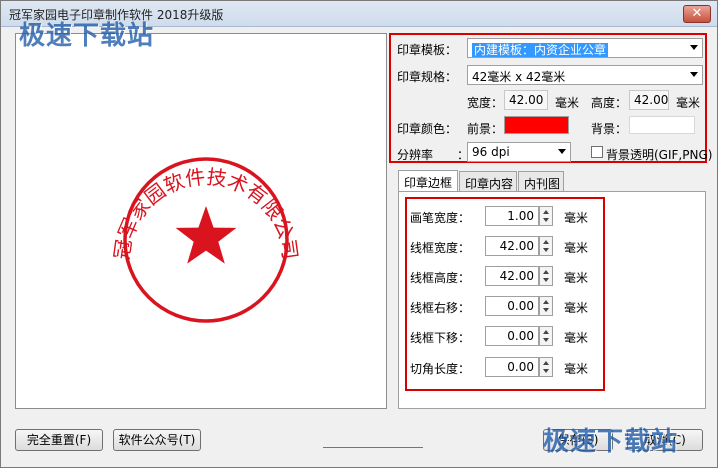 The height and width of the screenshot is (468, 718). I want to click on frame-width-label: 线框宽度：, so click(440, 248).